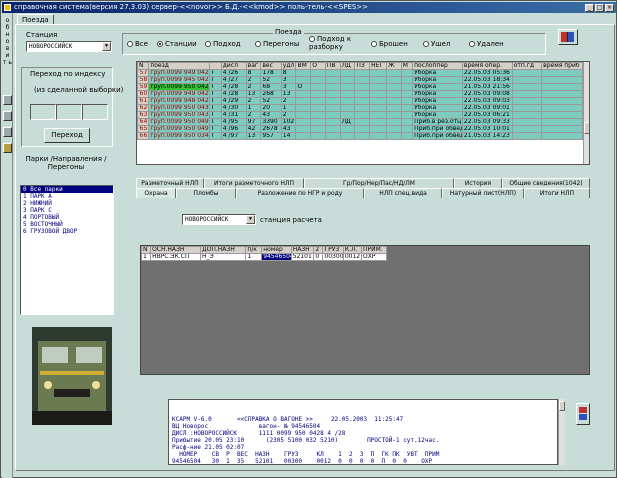 The image size is (617, 478). Describe the element at coordinates (67, 210) in the screenshot. I see `list-item: 3 ПАРК С` at that location.